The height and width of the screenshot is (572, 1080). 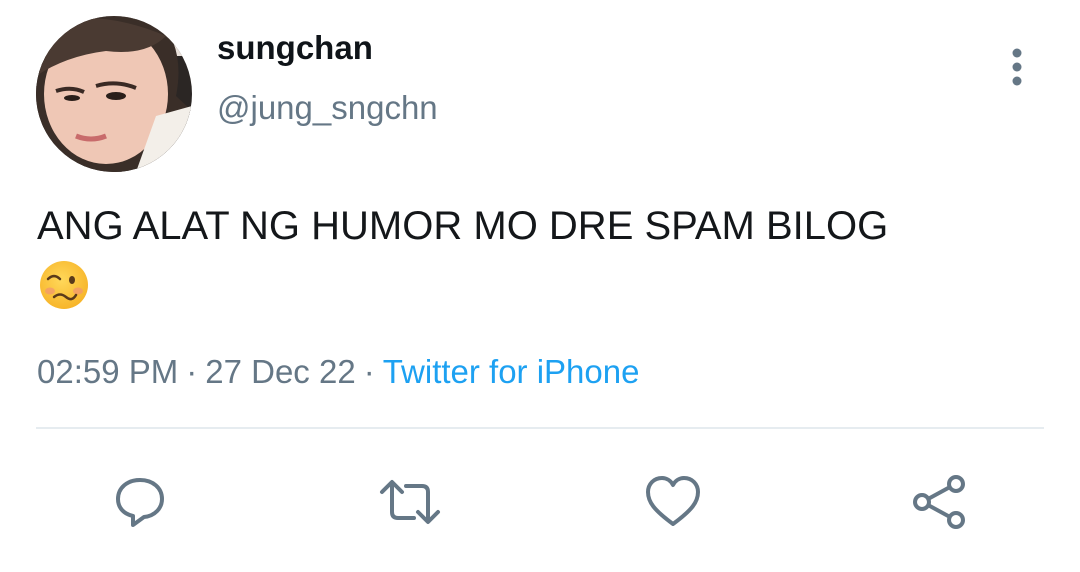 I want to click on avatar-image, so click(x=114, y=94).